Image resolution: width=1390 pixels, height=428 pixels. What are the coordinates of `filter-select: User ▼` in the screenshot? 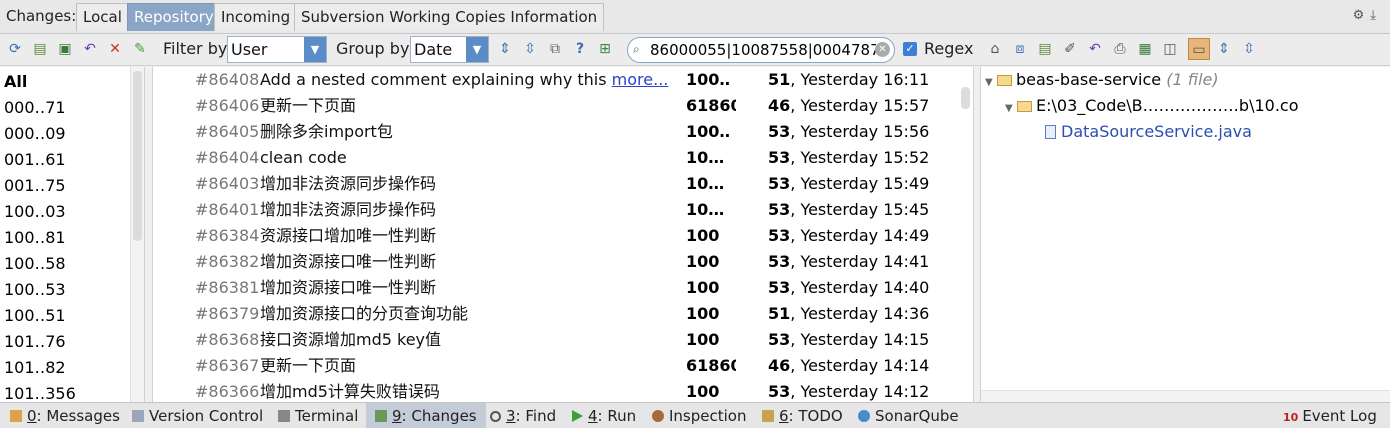 It's located at (277, 49).